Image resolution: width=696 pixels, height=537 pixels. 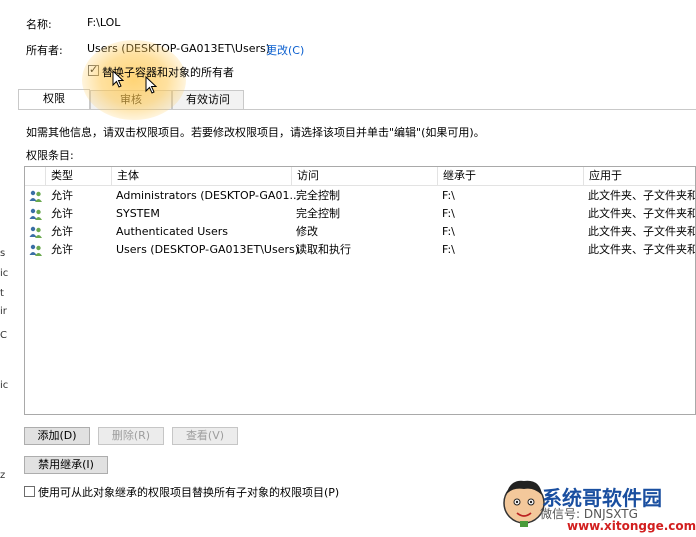 I want to click on add-button: 添加(D), so click(x=57, y=436).